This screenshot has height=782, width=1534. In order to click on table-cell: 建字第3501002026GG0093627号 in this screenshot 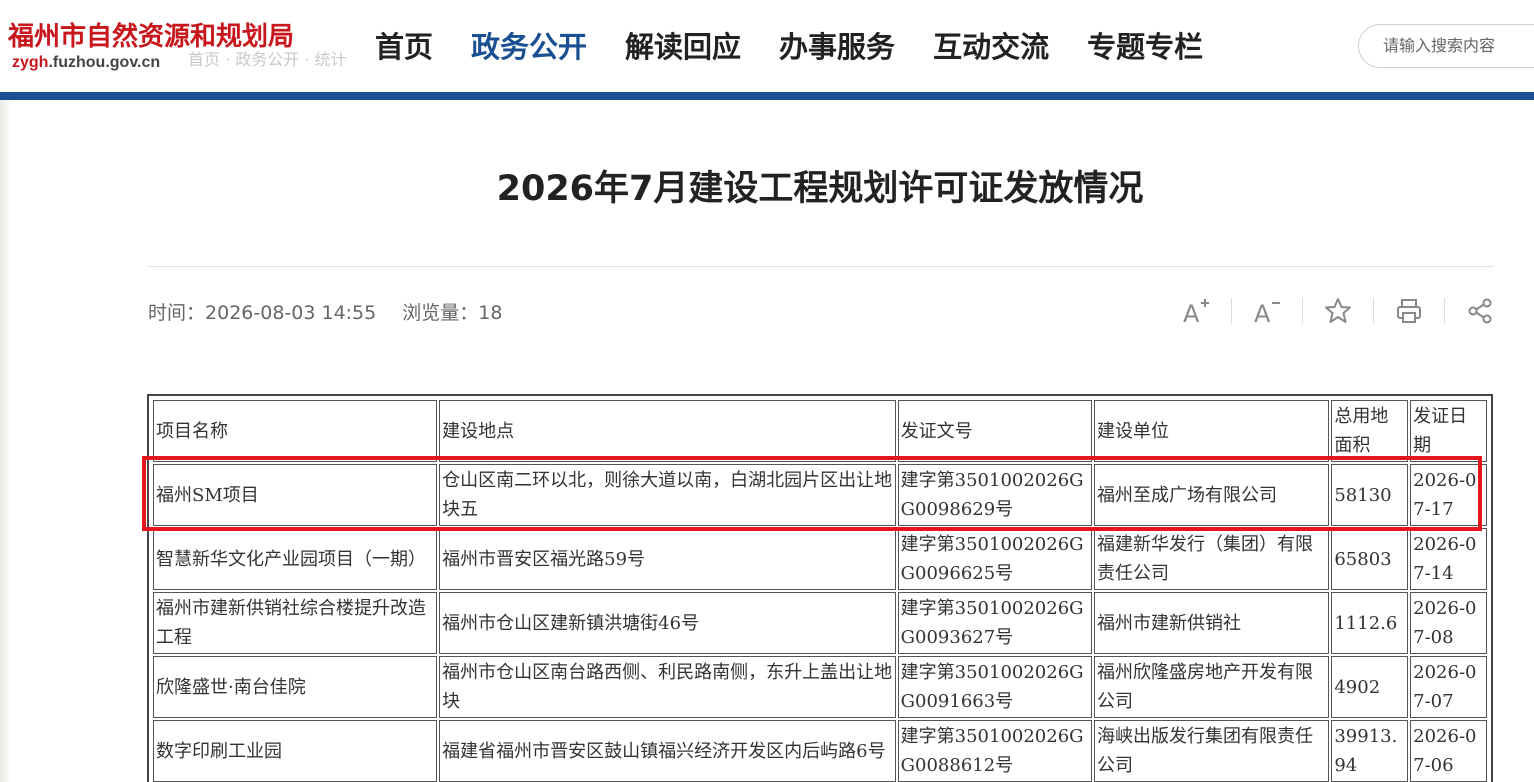, I will do `click(995, 623)`.